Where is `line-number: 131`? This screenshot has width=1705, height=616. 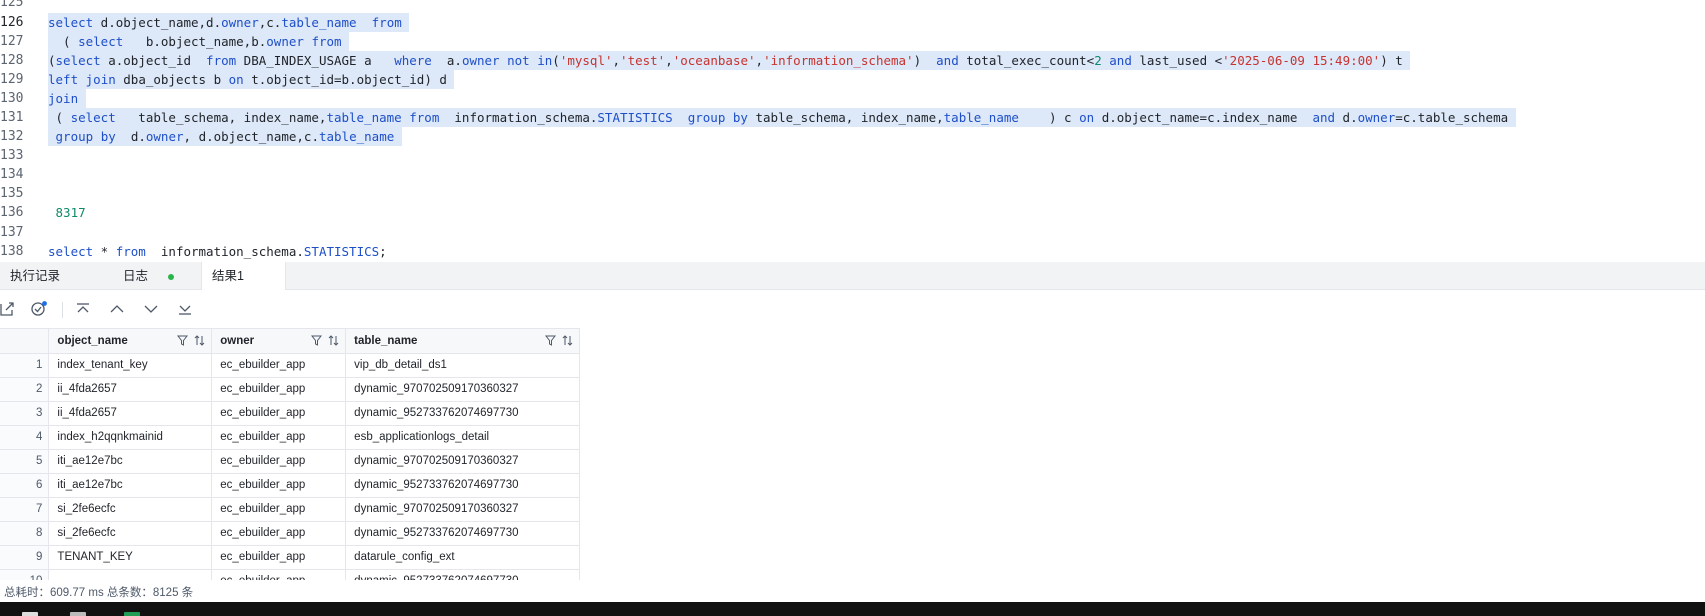
line-number: 131 is located at coordinates (12, 117).